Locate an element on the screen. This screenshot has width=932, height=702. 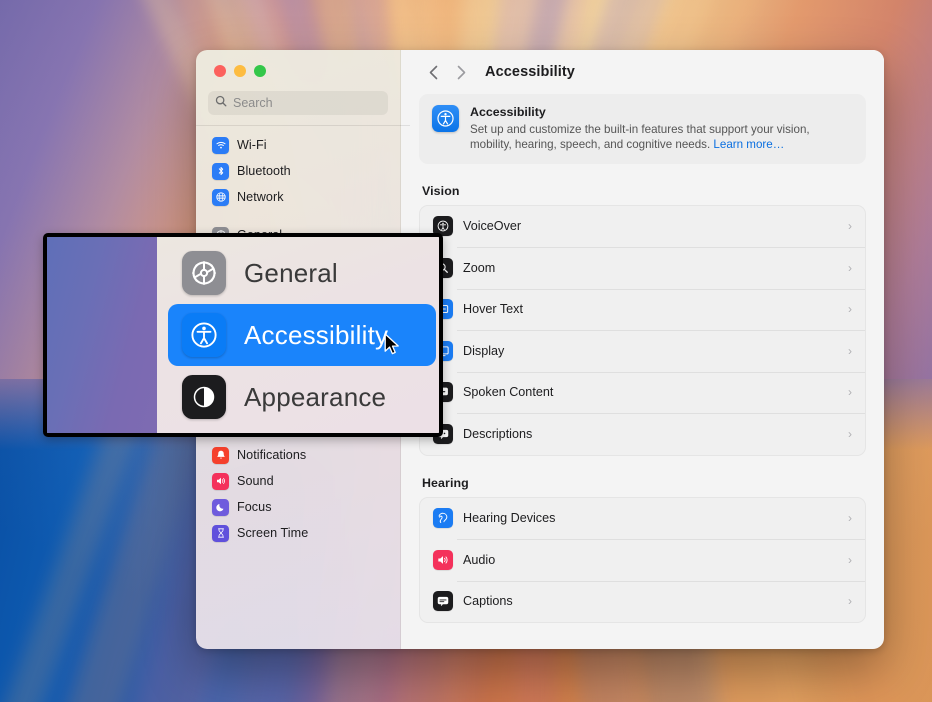
banner-title: Accessibility is located at coordinates (508, 112).